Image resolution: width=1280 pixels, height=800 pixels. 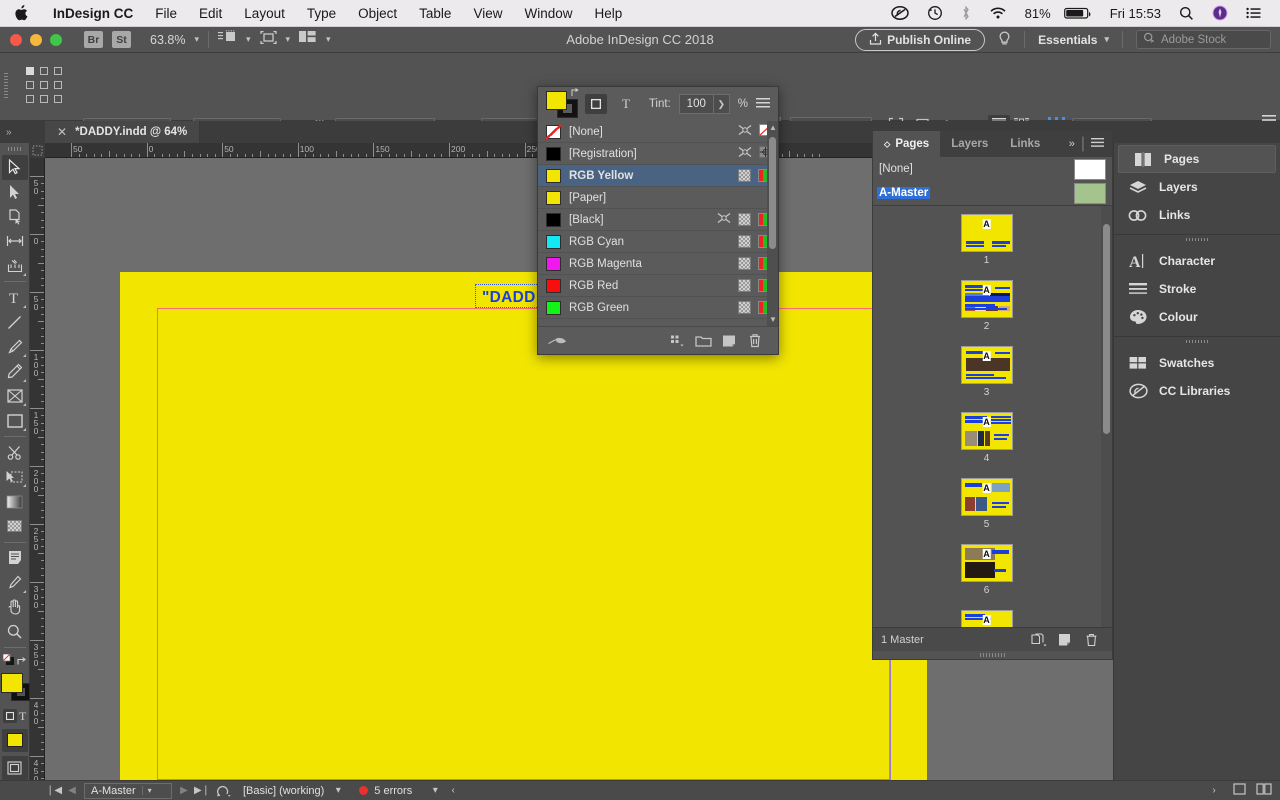 I want to click on view-frame-chevron-down-icon: ▾, so click(x=288, y=39).